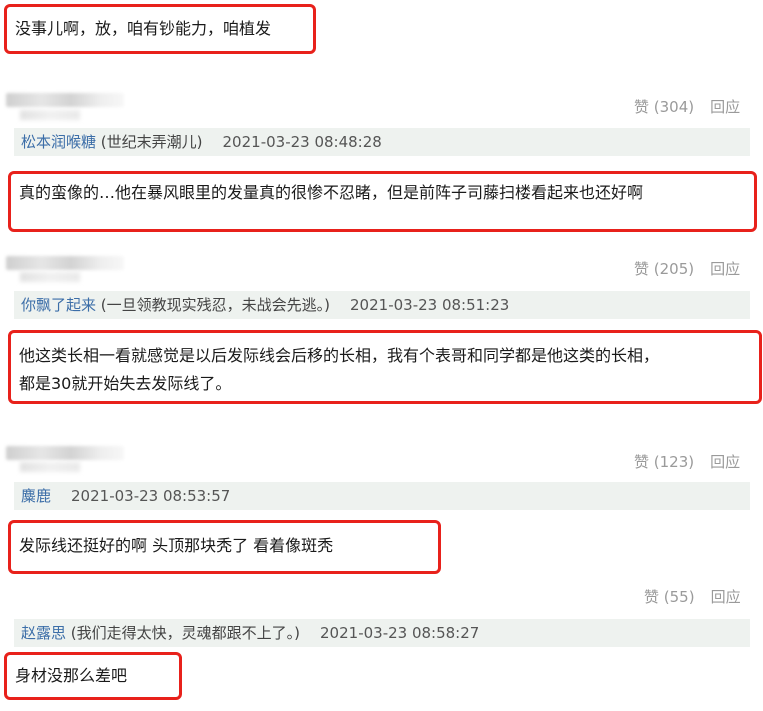 This screenshot has height=711, width=763. I want to click on comment-text-box: 身材没那么差吧, so click(93, 676).